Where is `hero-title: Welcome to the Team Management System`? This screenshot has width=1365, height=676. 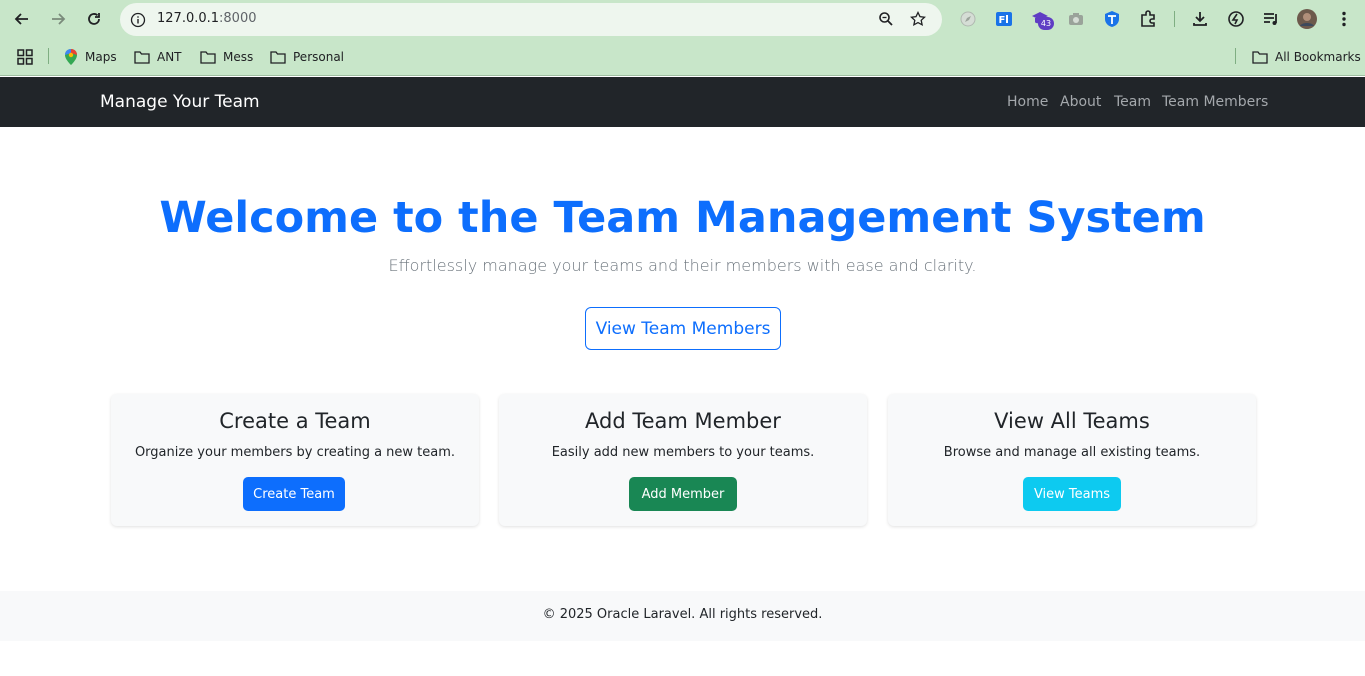 hero-title: Welcome to the Team Management System is located at coordinates (682, 218).